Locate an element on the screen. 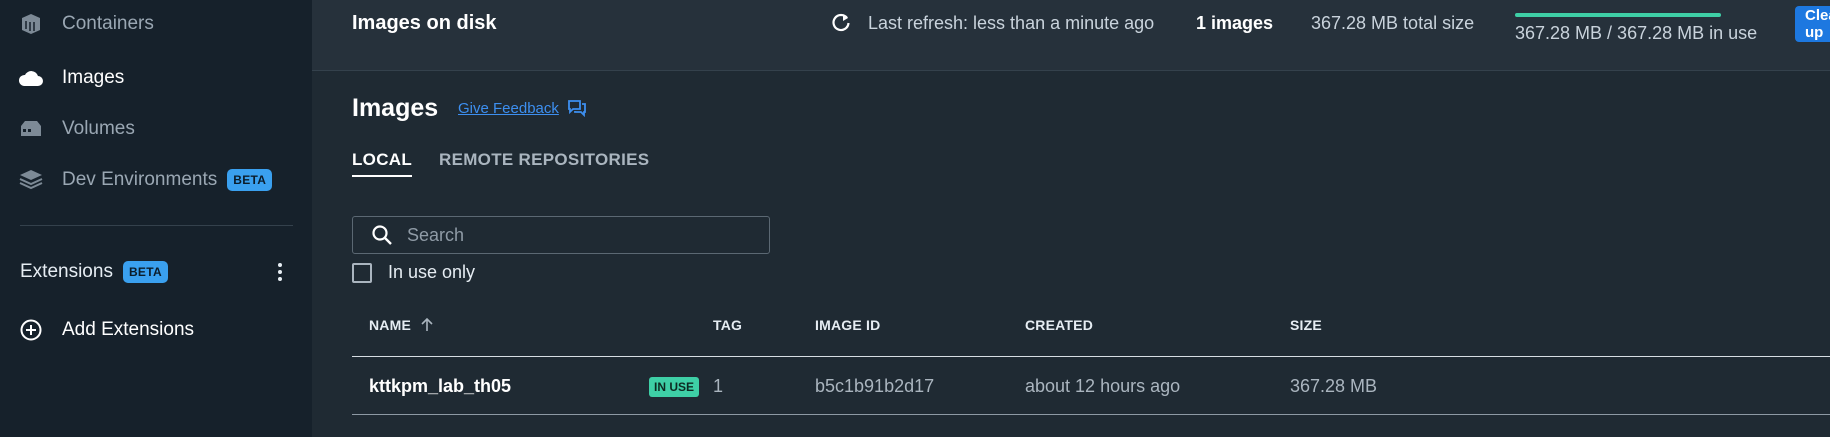 The image size is (1830, 437). in-use-only-checkbox is located at coordinates (362, 272).